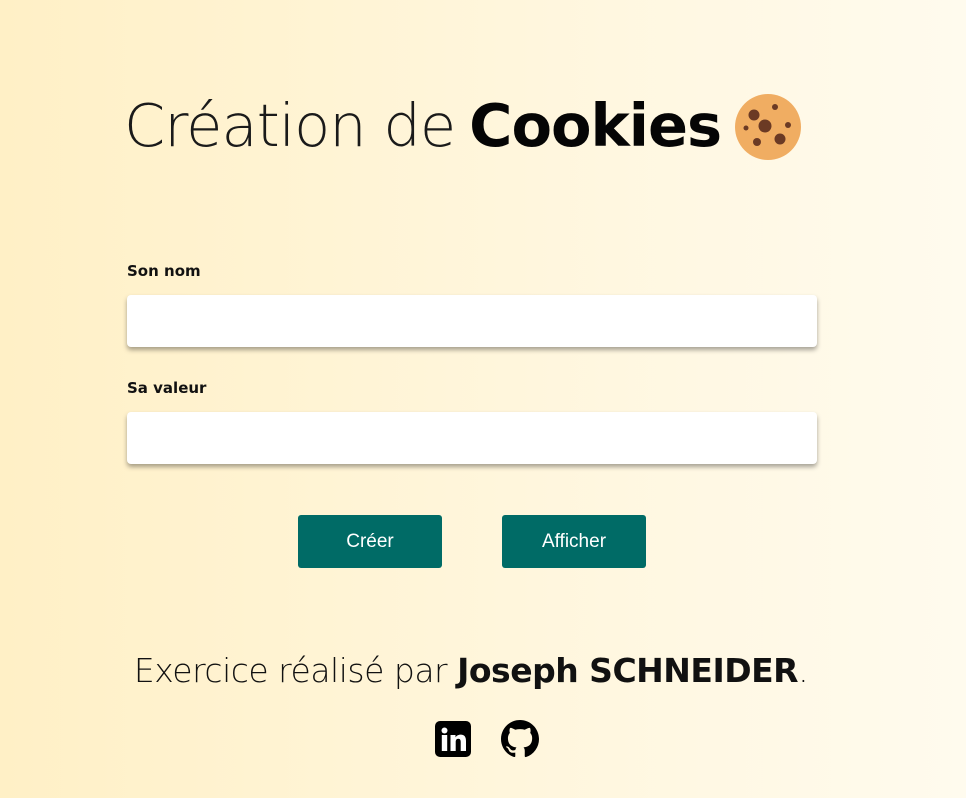  What do you see at coordinates (290, 125) in the screenshot?
I see `page-title-light: Création de` at bounding box center [290, 125].